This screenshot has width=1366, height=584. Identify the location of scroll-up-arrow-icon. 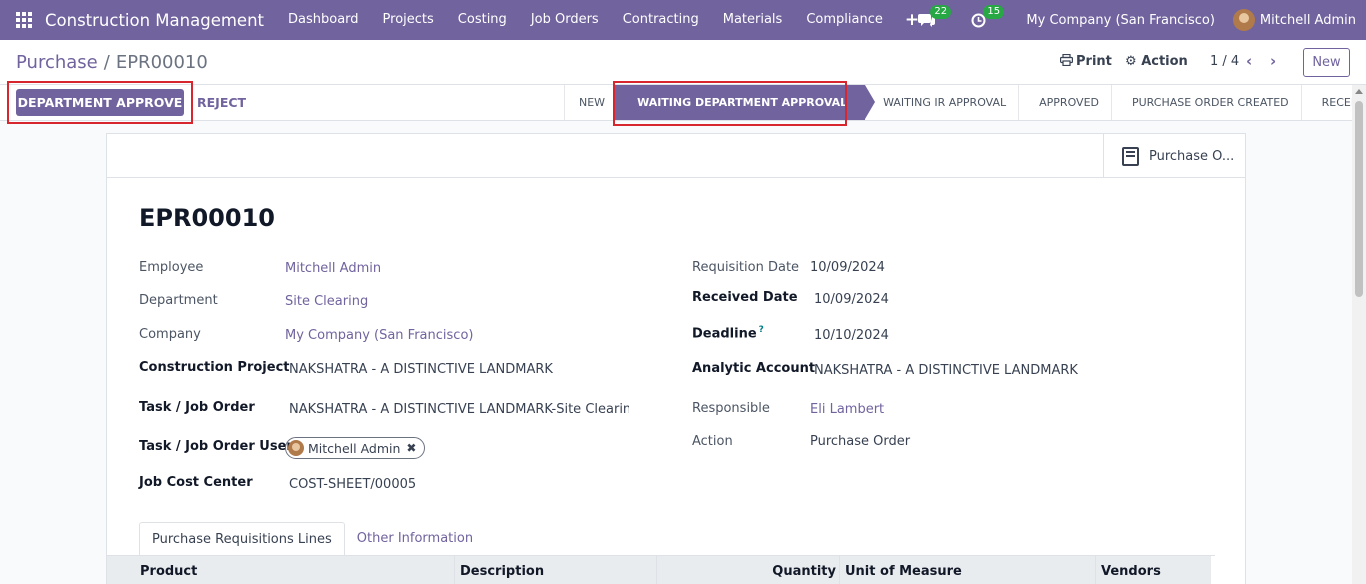
(1359, 91).